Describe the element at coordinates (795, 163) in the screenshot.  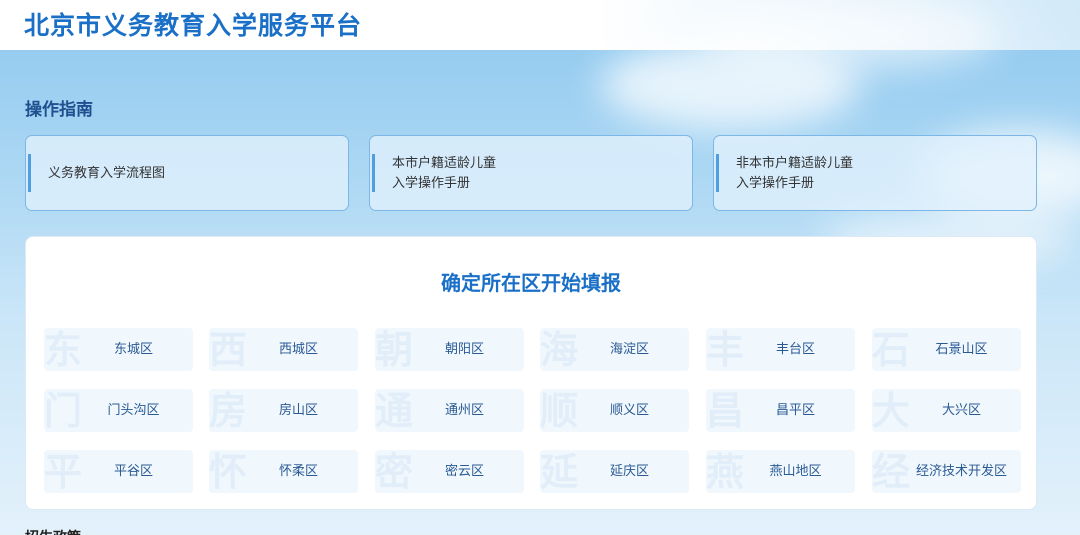
I see `guide-card-label: 非本市户籍适龄儿童` at that location.